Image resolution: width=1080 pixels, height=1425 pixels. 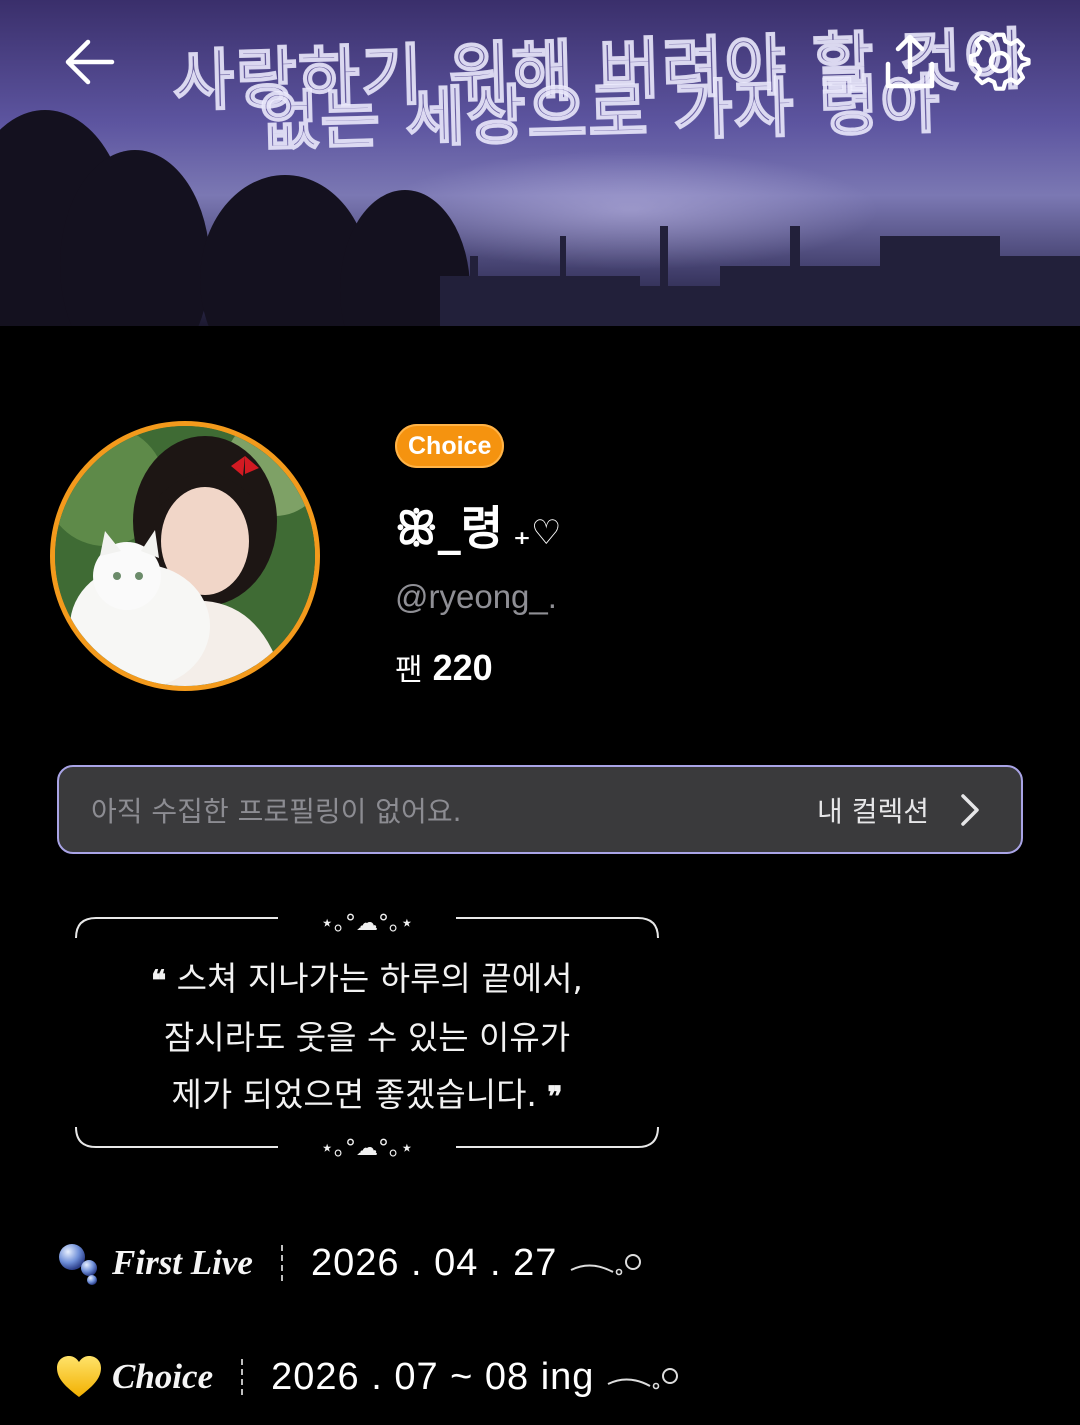 I want to click on choice-period: 2026 . 07 ~ 08 ing, so click(x=433, y=1376).